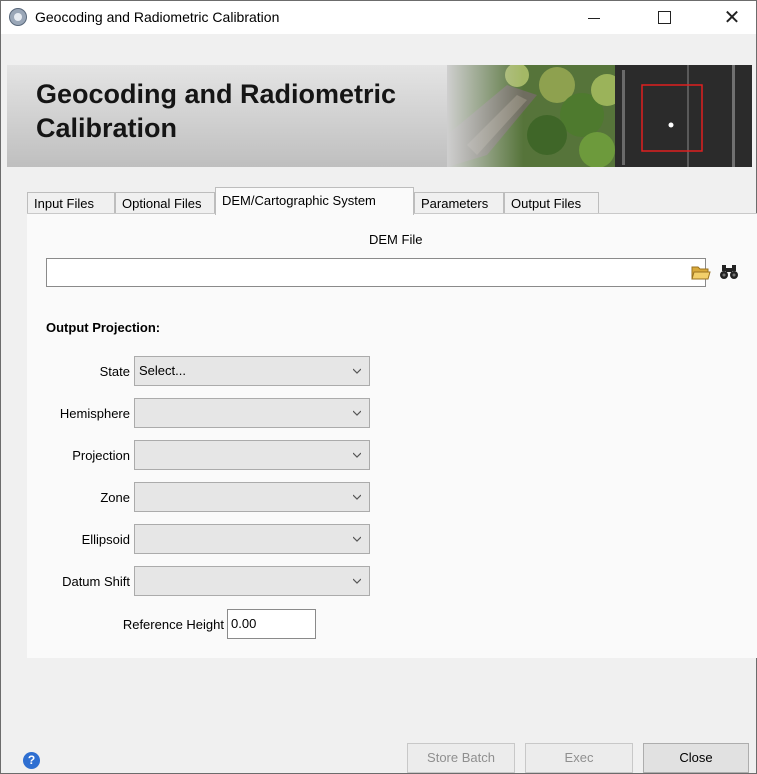  I want to click on close-window-button: ✕, so click(732, 17).